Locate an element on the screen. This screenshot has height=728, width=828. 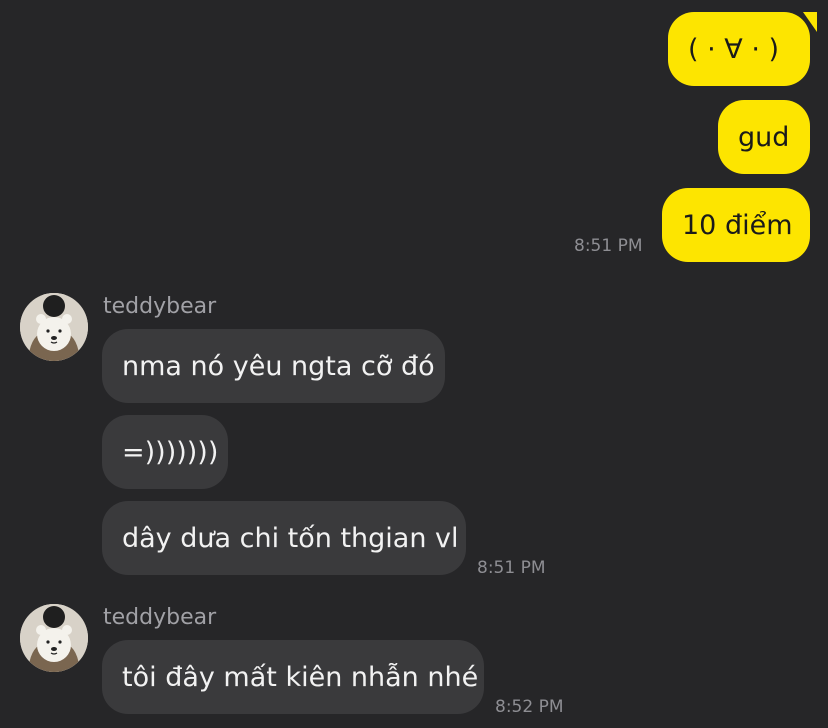
message-text: =))))))) is located at coordinates (170, 452).